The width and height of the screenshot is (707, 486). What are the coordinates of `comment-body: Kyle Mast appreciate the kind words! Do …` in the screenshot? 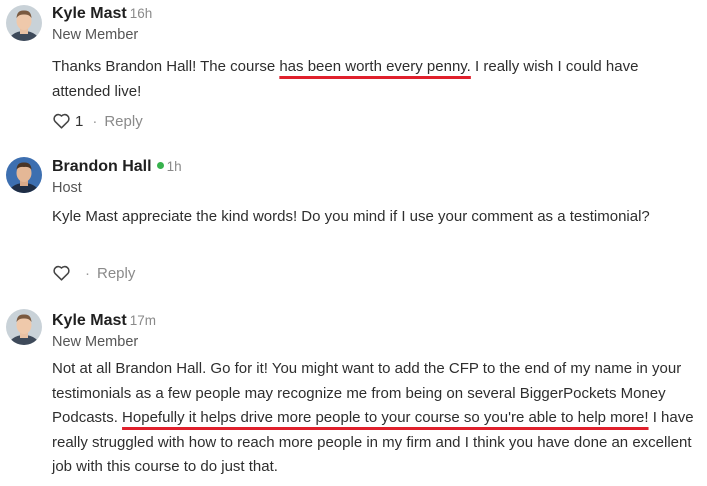 It's located at (351, 216).